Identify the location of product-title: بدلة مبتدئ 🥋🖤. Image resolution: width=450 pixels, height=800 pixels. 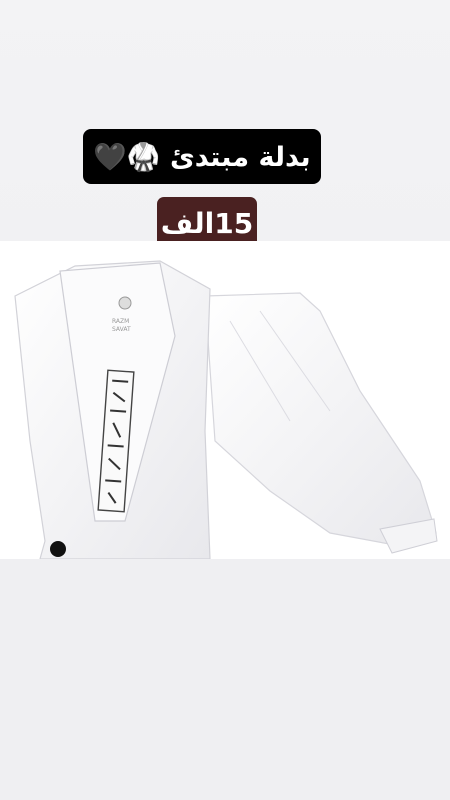
(202, 157).